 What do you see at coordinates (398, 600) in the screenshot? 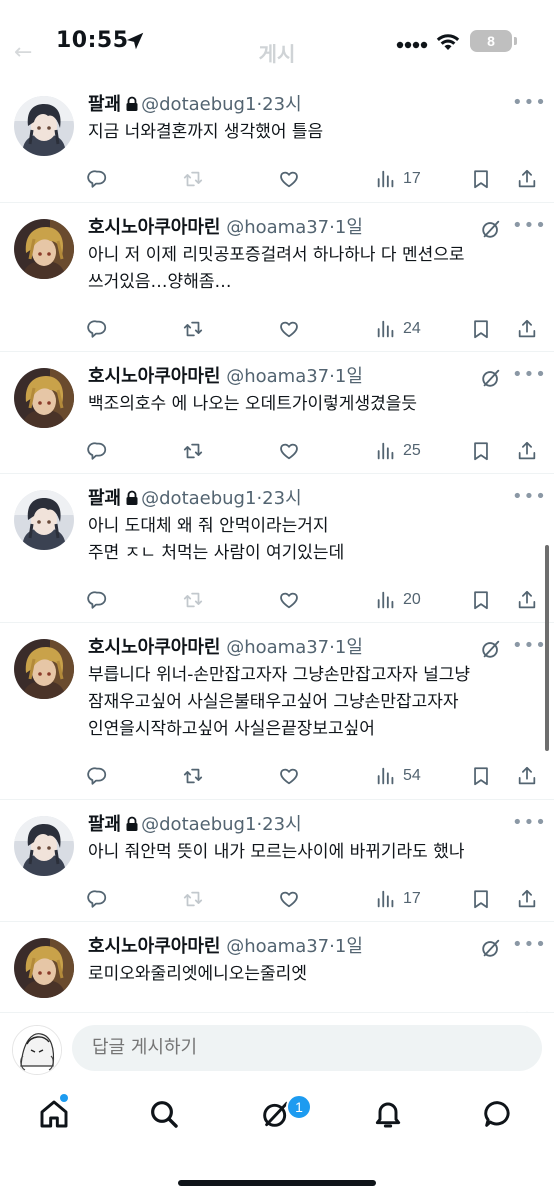
I see `views-button: 20` at bounding box center [398, 600].